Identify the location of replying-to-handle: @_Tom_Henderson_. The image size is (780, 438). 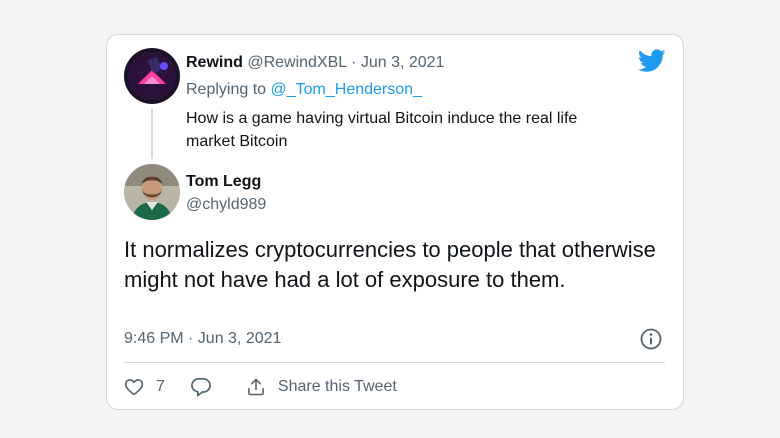
(346, 89).